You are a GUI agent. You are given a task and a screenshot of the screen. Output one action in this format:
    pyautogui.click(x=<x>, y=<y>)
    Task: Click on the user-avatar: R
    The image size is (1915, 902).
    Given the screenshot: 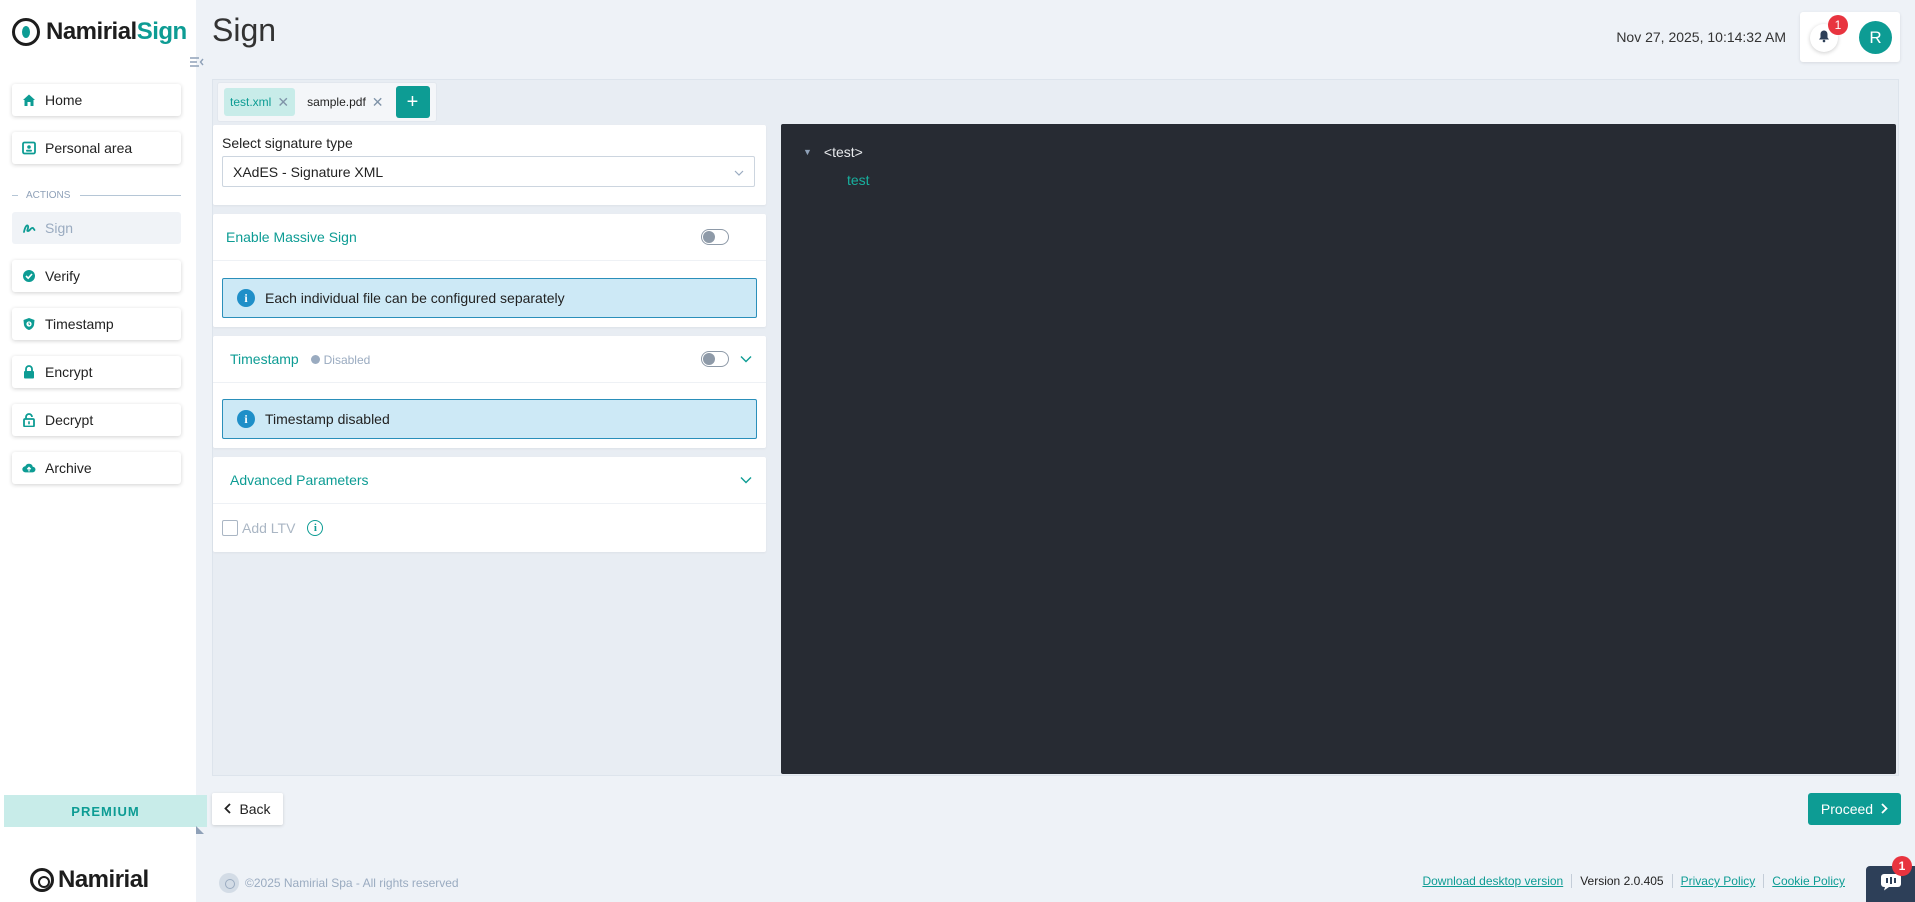 What is the action you would take?
    pyautogui.click(x=1875, y=37)
    